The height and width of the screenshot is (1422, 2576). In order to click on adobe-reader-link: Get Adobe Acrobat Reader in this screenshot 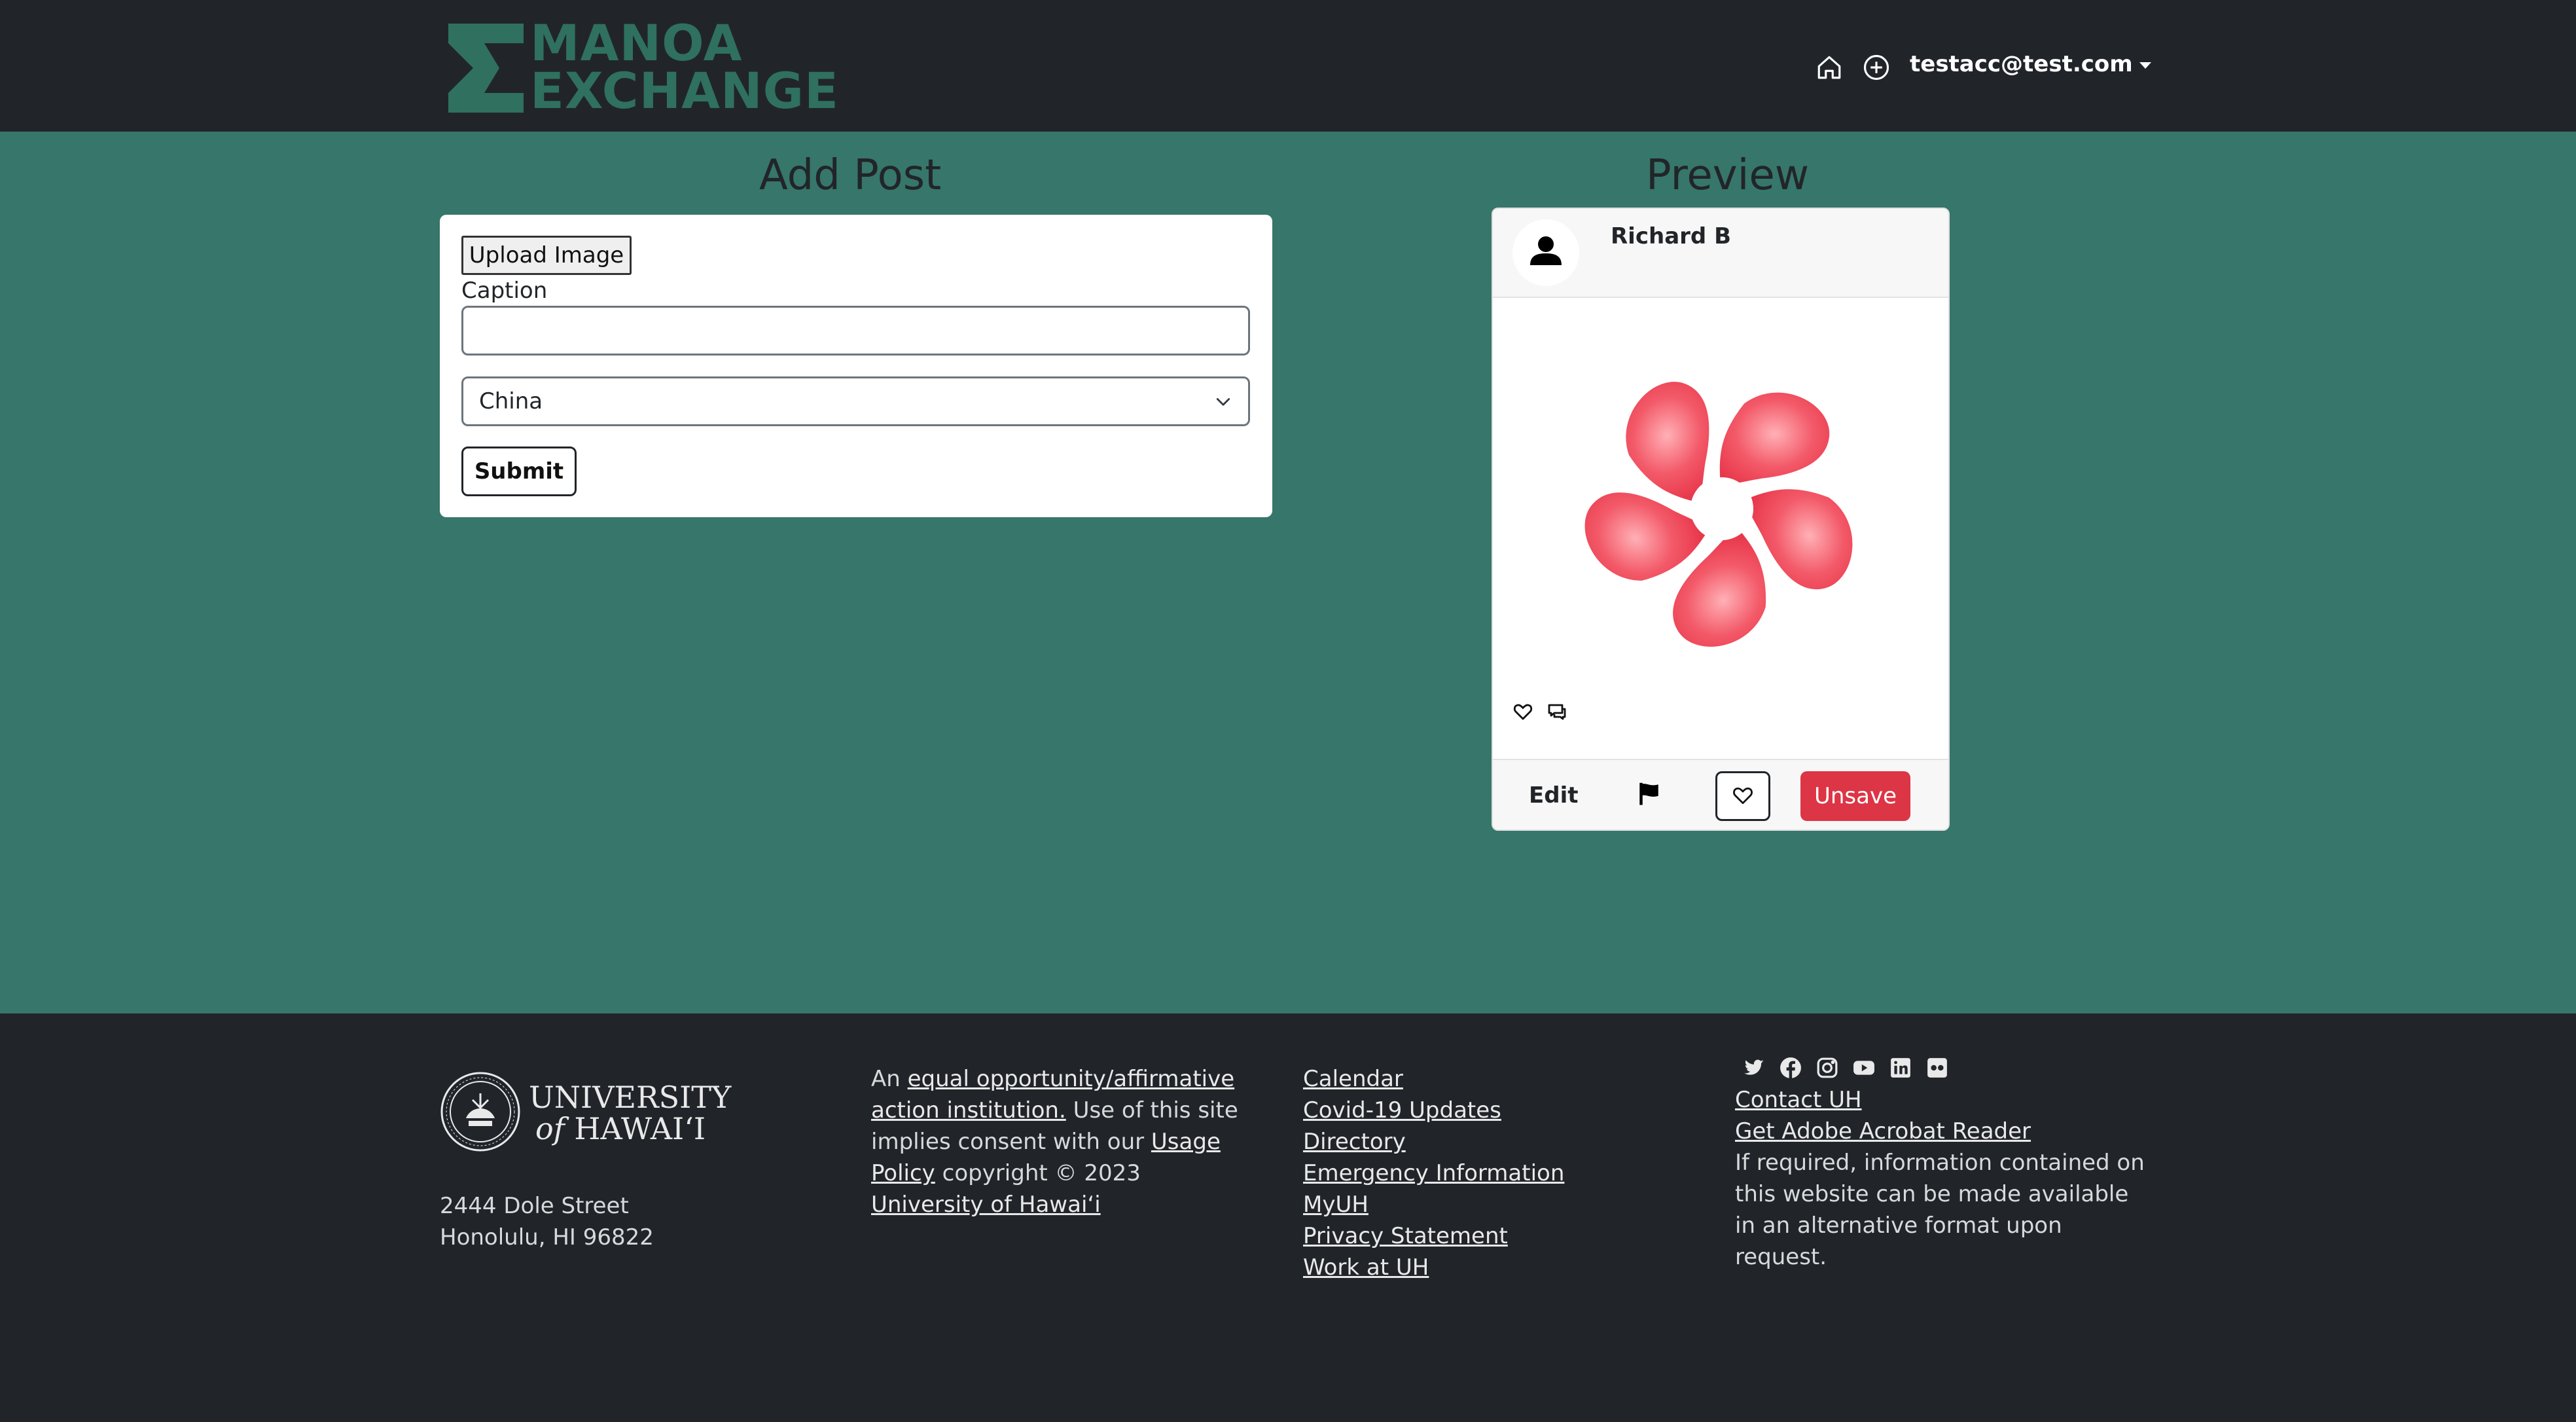, I will do `click(1944, 1131)`.